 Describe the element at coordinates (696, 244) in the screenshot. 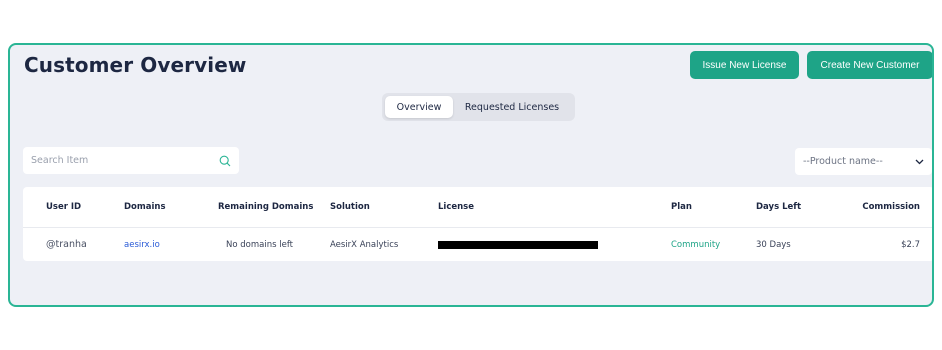

I see `plan-cell: Community` at that location.